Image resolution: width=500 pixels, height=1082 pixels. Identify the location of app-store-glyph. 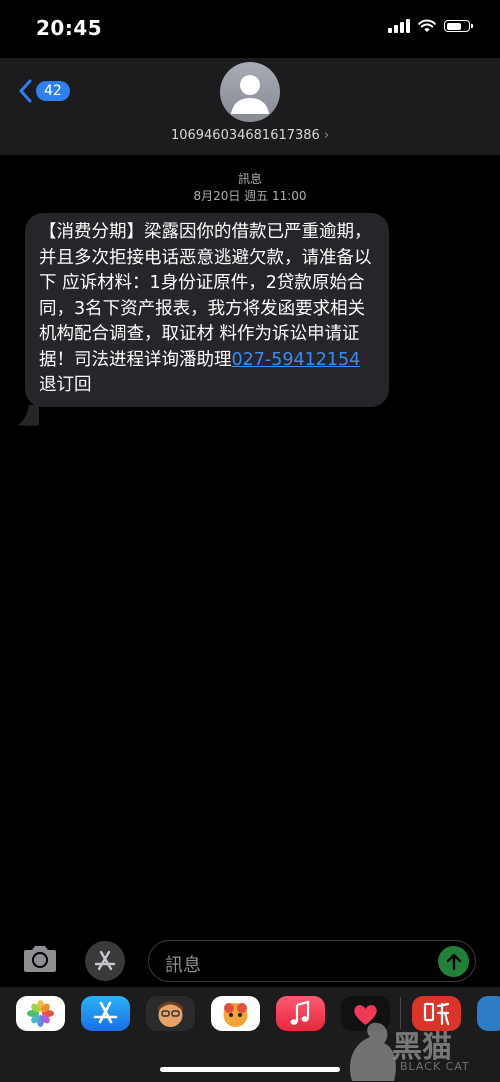
(105, 1012).